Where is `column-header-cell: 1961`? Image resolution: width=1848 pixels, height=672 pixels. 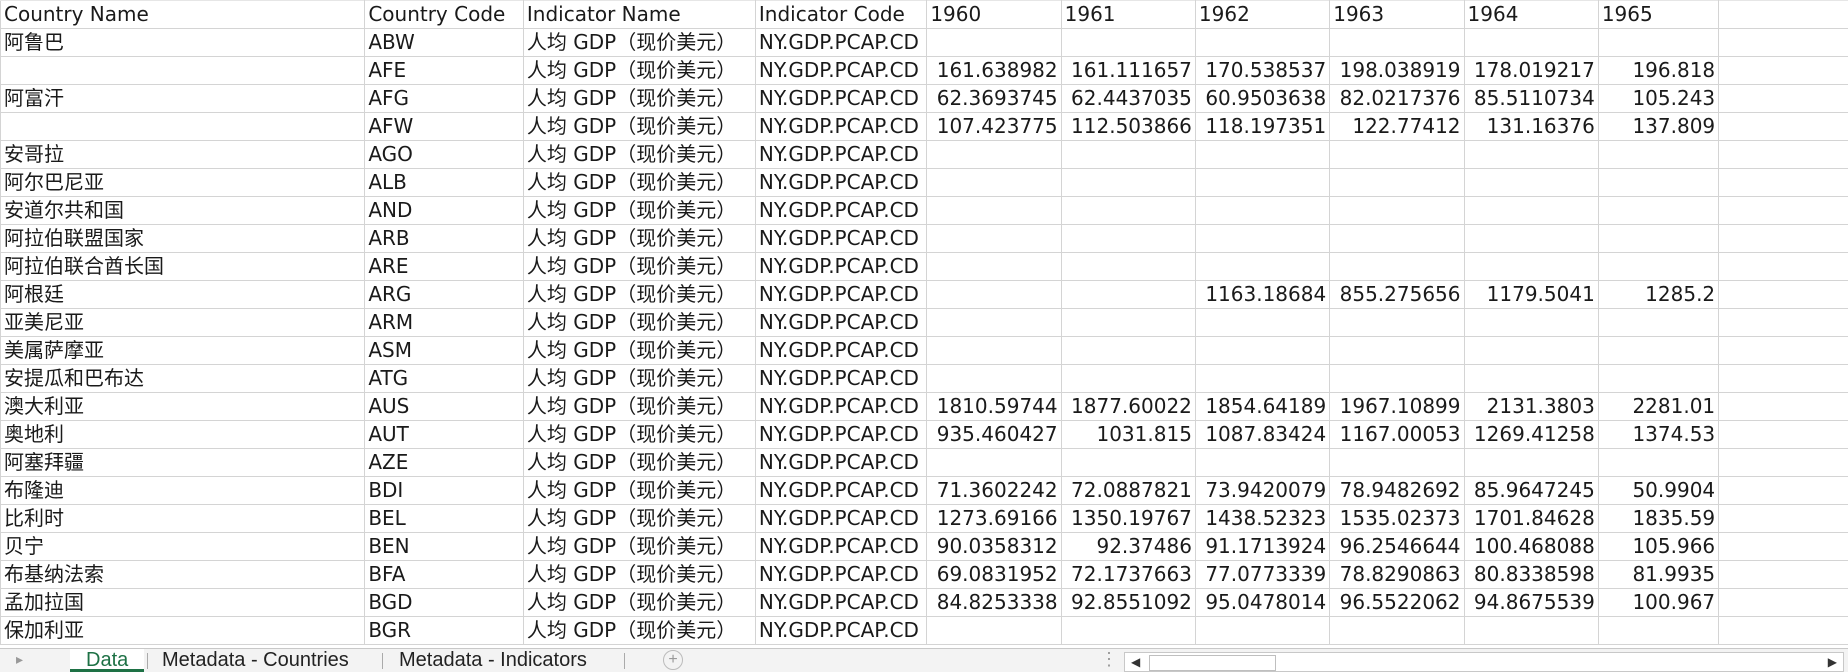 column-header-cell: 1961 is located at coordinates (1128, 15).